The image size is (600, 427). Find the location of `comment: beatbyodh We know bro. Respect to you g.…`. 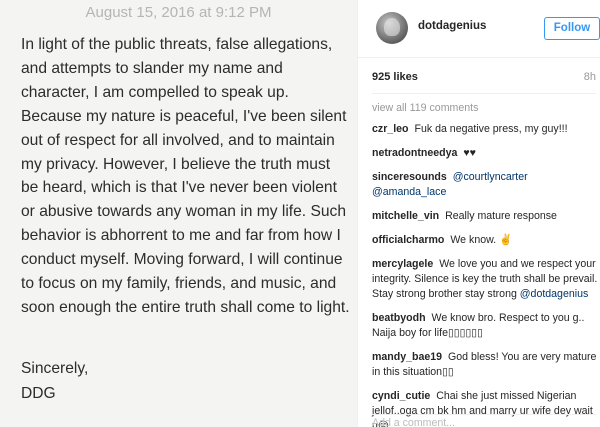

comment: beatbyodh We know bro. Respect to you g.… is located at coordinates (485, 326).